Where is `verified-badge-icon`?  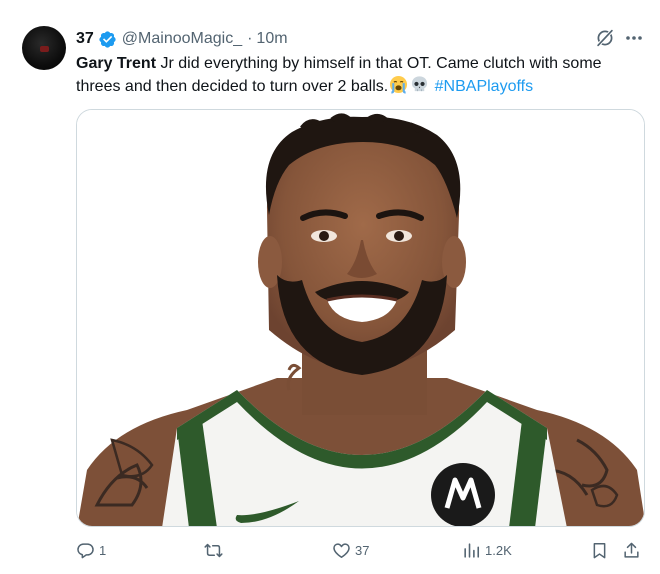
verified-badge-icon is located at coordinates (107, 39).